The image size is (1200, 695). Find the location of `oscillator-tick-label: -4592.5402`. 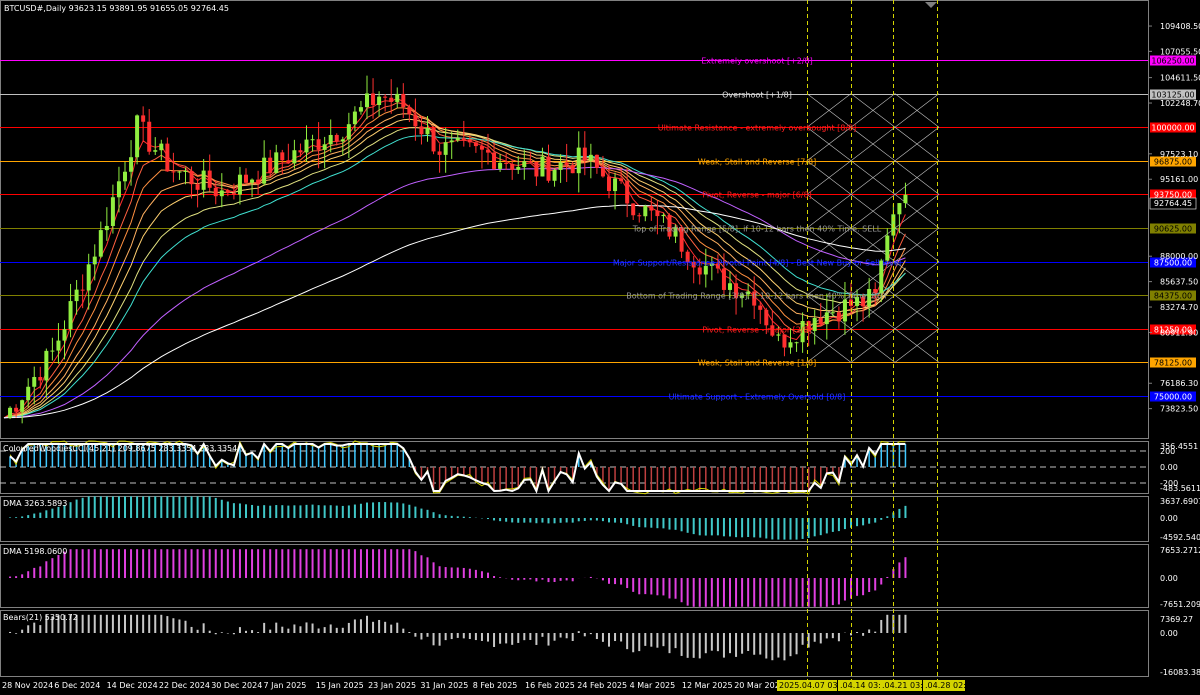

oscillator-tick-label: -4592.5402 is located at coordinates (1180, 537).